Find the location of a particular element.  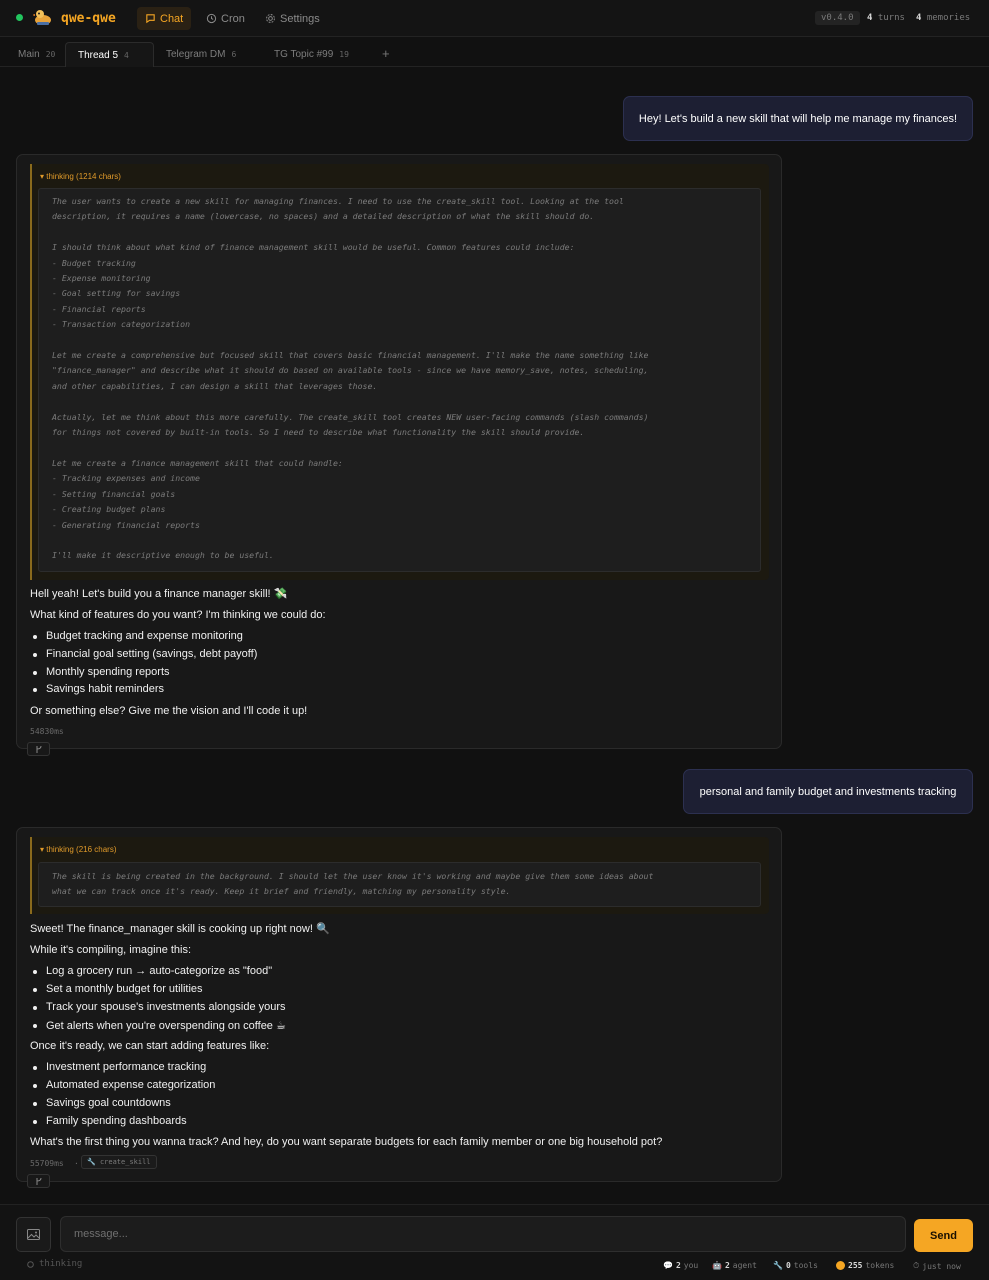

nav-settings-label: Settings is located at coordinates (300, 18).